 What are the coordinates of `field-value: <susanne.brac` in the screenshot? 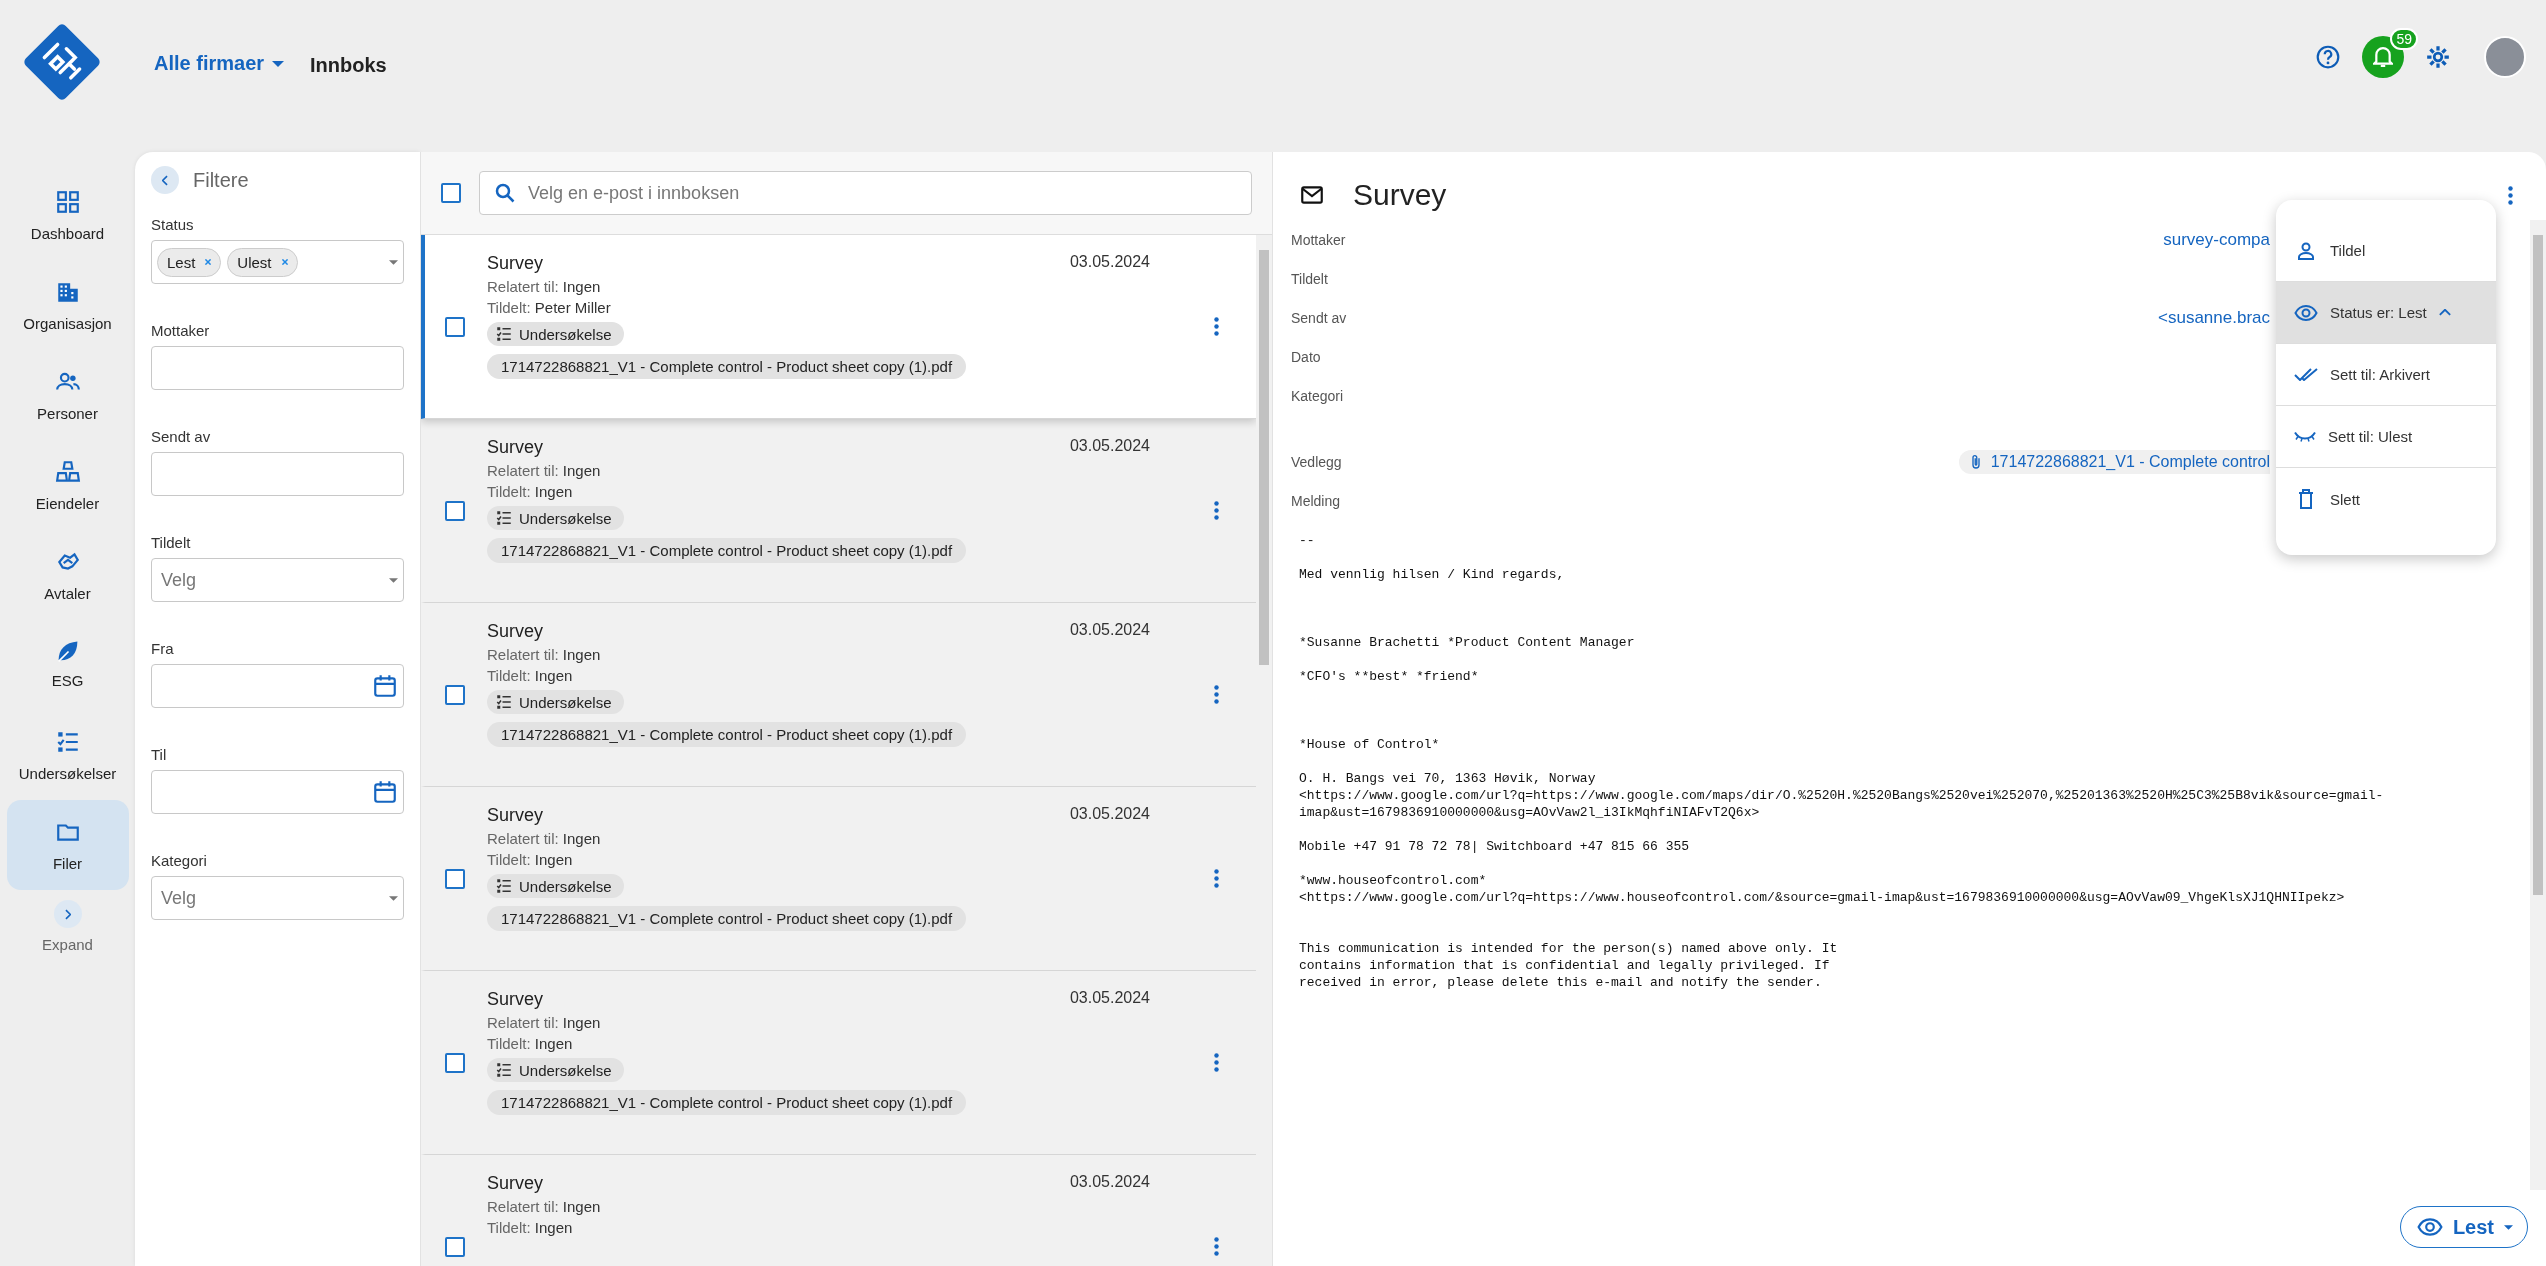 It's located at (2214, 317).